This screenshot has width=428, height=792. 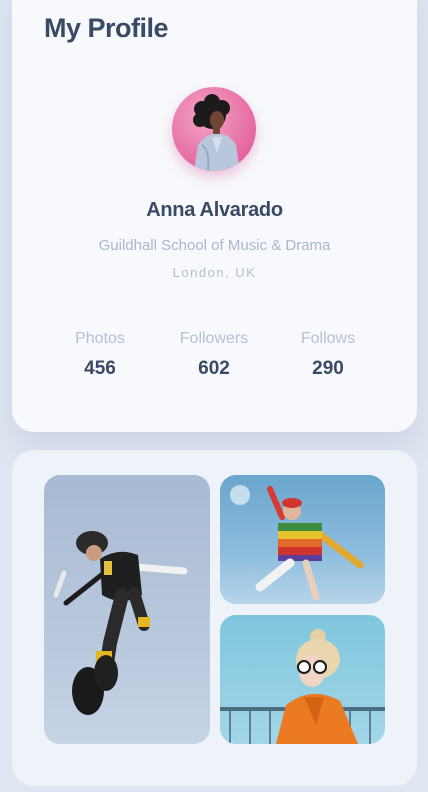 What do you see at coordinates (214, 368) in the screenshot?
I see `stat-value: 602` at bounding box center [214, 368].